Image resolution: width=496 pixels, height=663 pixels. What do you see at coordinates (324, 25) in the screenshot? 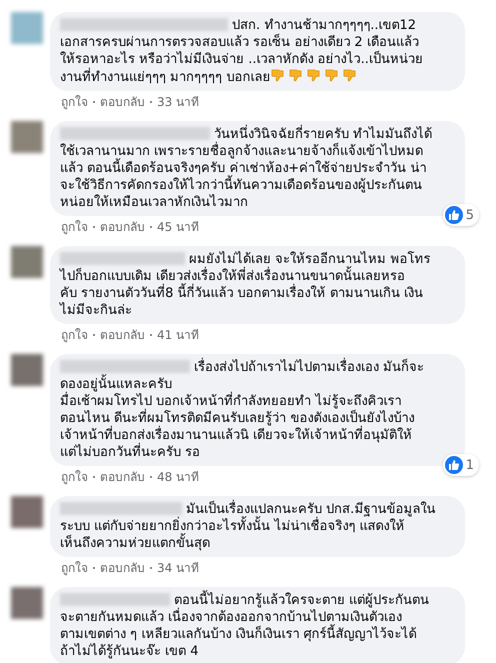
I see `comment-text: ปสก. ทำงานช้ามากๆๆๆๆ..เขต12` at bounding box center [324, 25].